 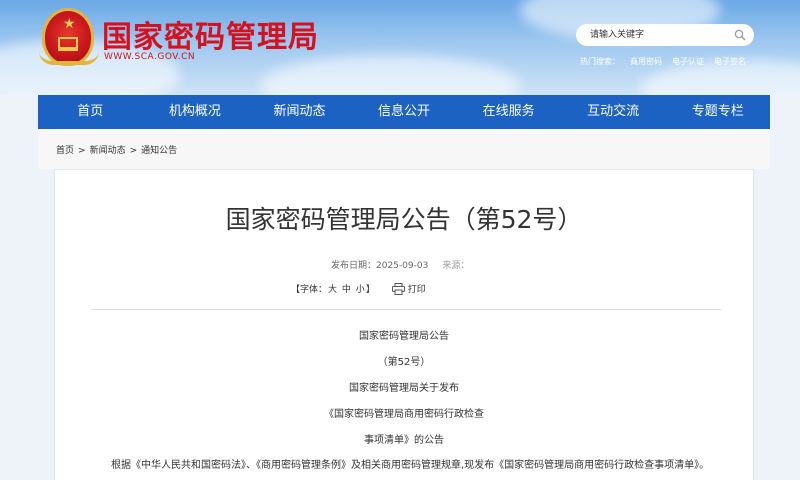 What do you see at coordinates (406, 309) in the screenshot?
I see `divider` at bounding box center [406, 309].